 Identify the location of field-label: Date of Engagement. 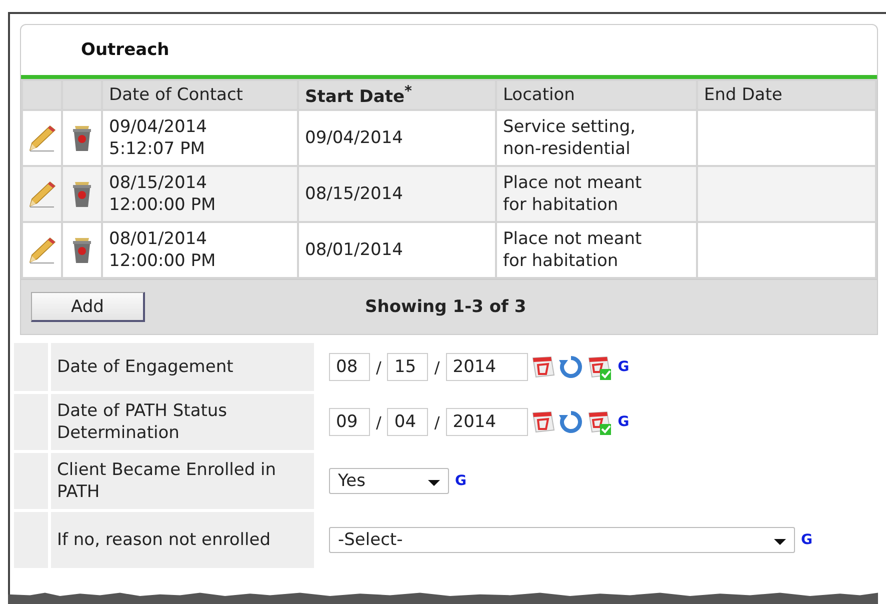
(145, 367).